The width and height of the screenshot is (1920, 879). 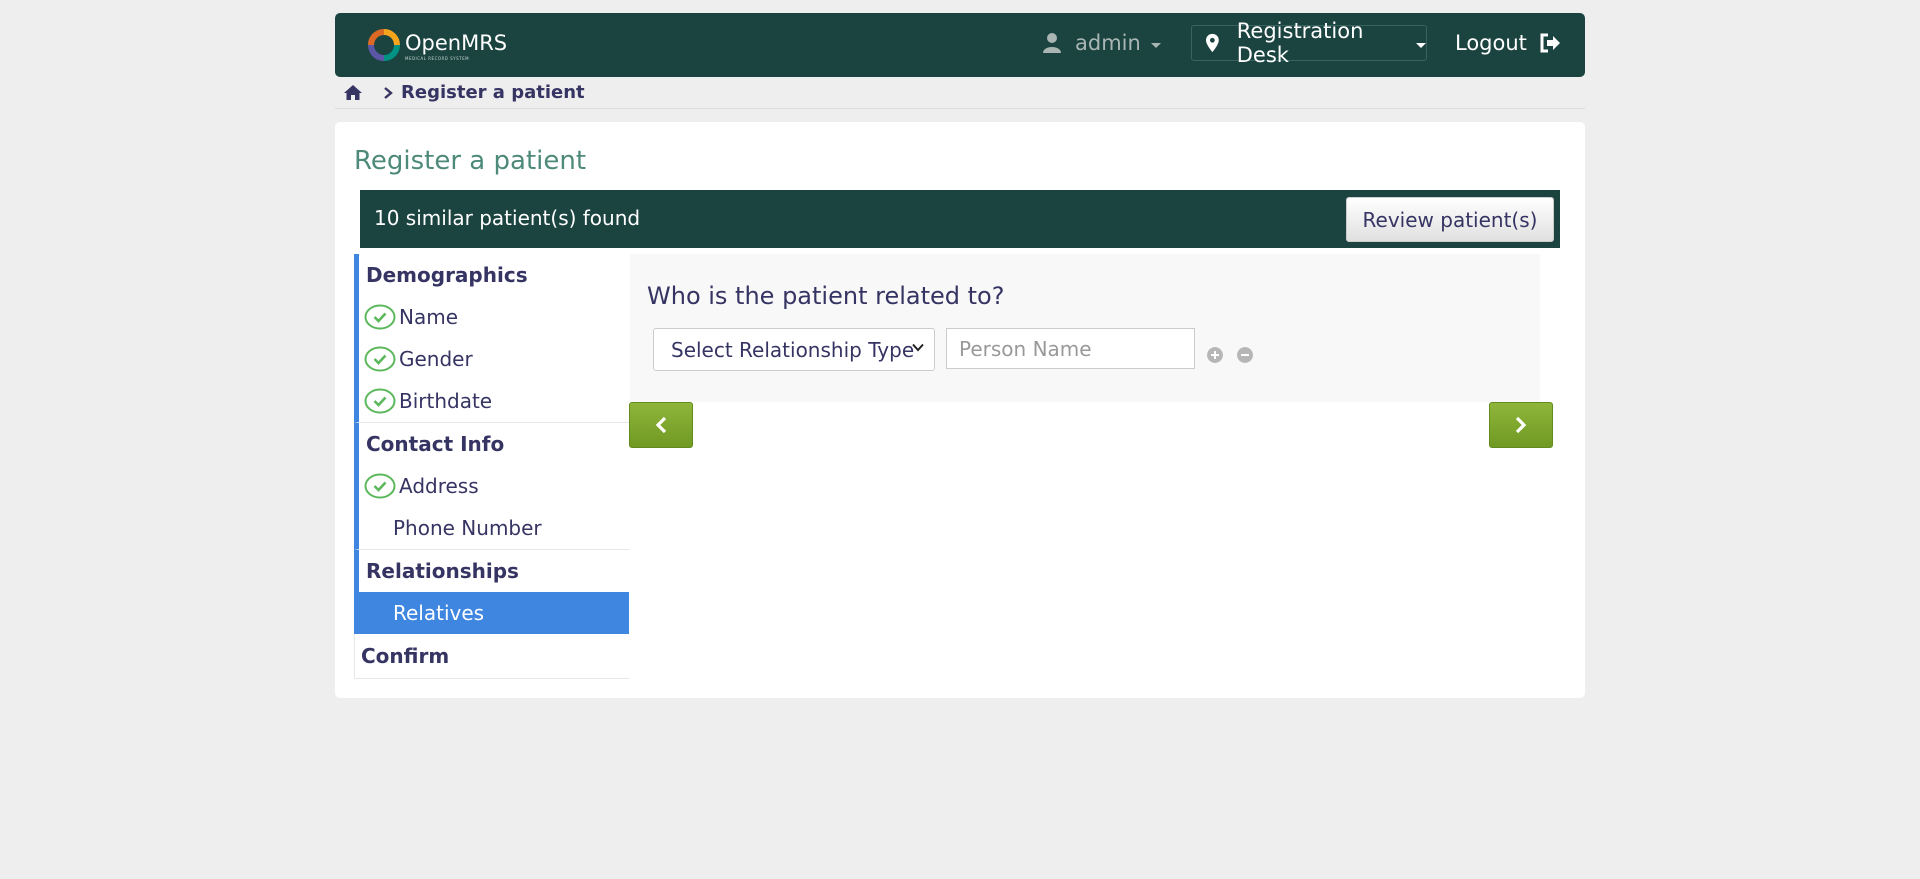 What do you see at coordinates (1212, 43) in the screenshot?
I see `map-marker-icon` at bounding box center [1212, 43].